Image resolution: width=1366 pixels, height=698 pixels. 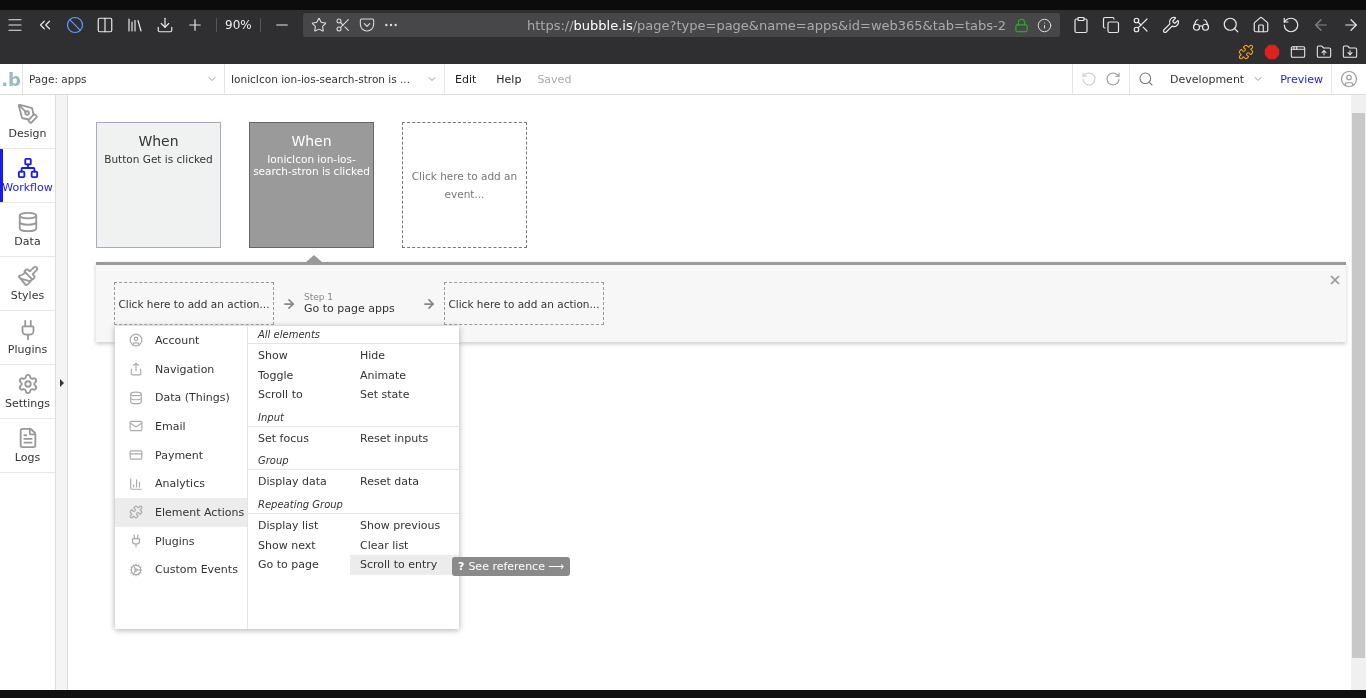 What do you see at coordinates (75, 25) in the screenshot?
I see `block-icon` at bounding box center [75, 25].